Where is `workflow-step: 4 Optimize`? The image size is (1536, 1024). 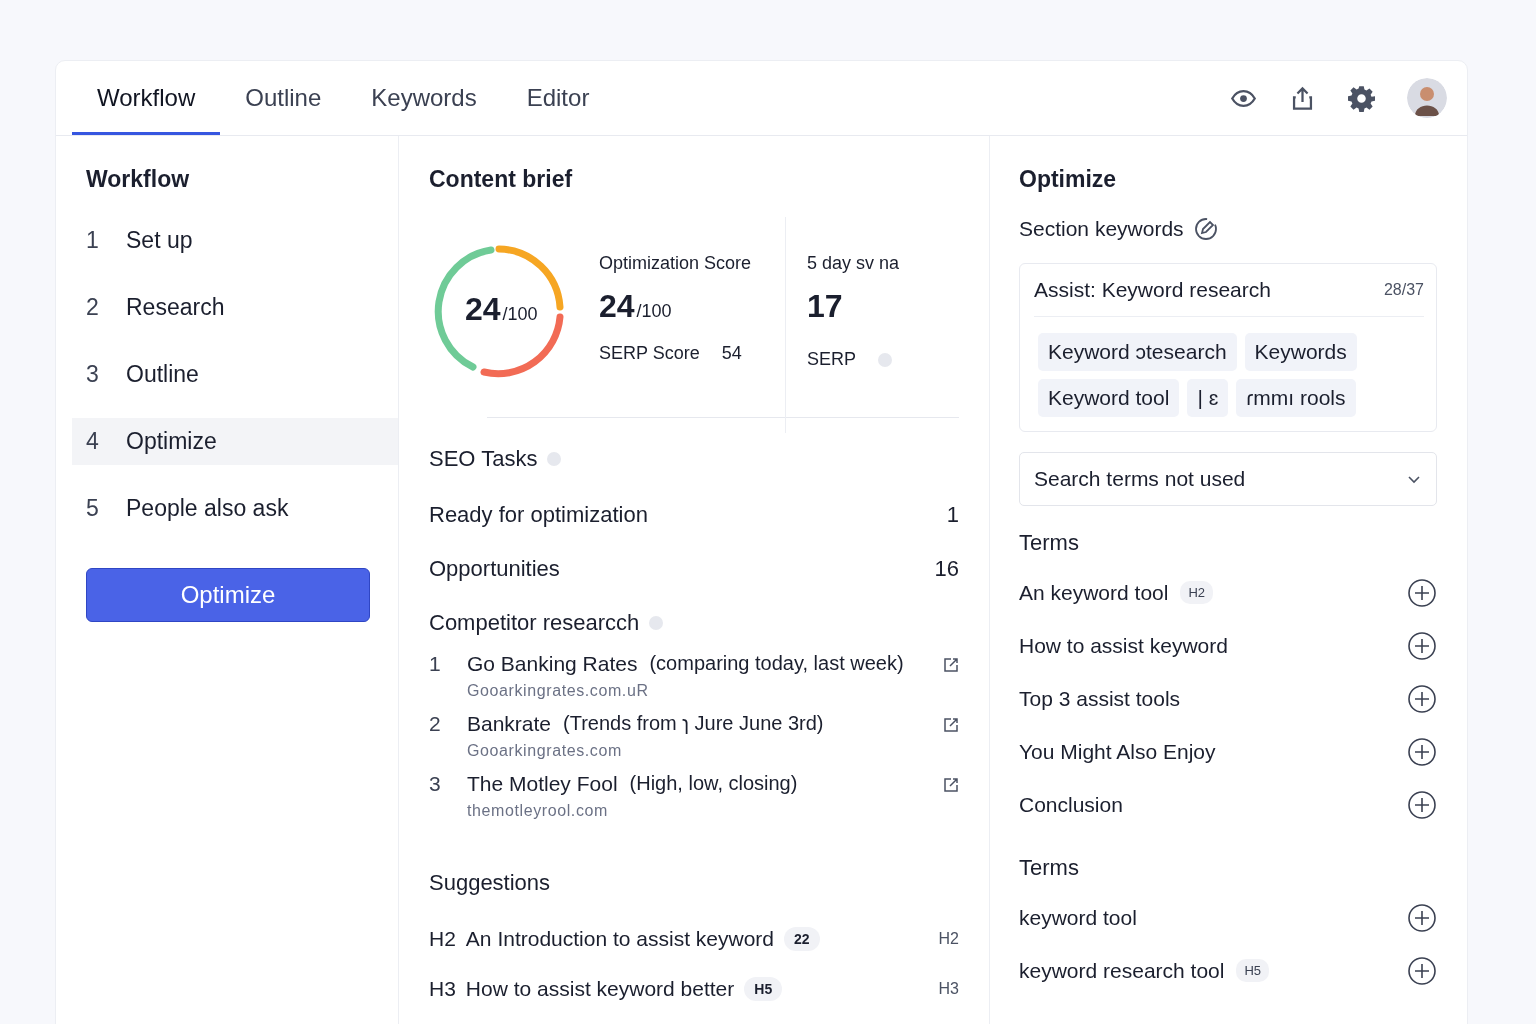 workflow-step: 4 Optimize is located at coordinates (235, 441).